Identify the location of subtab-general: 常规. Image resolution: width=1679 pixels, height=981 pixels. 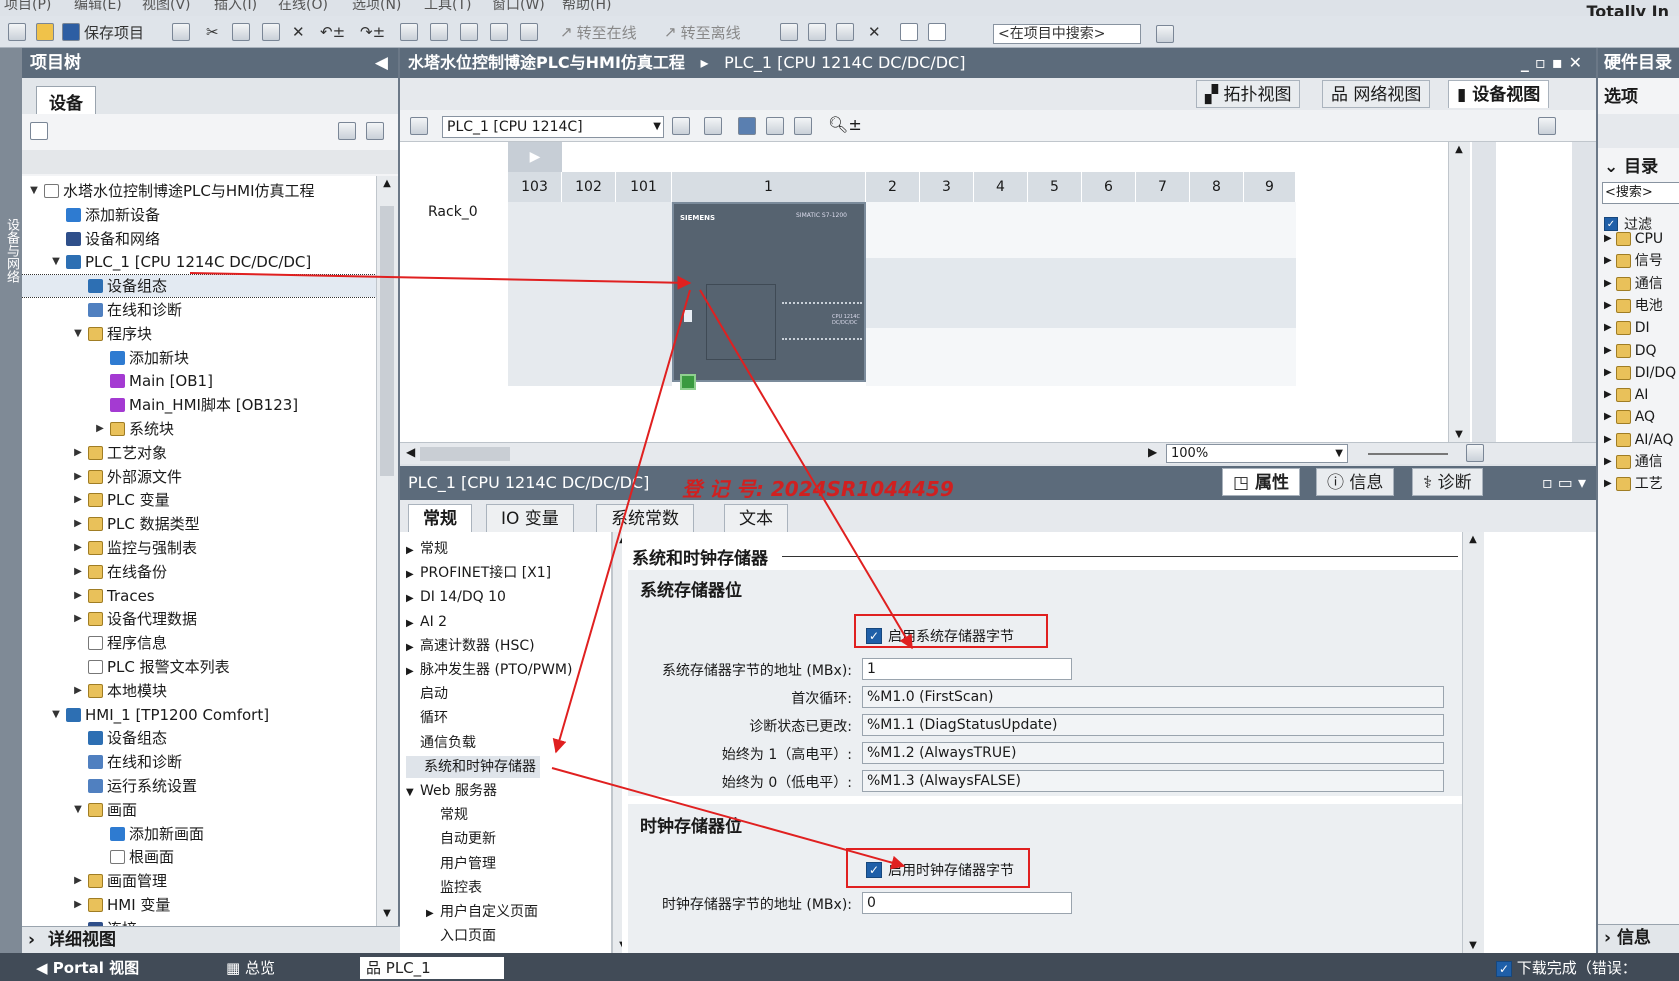
(440, 518).